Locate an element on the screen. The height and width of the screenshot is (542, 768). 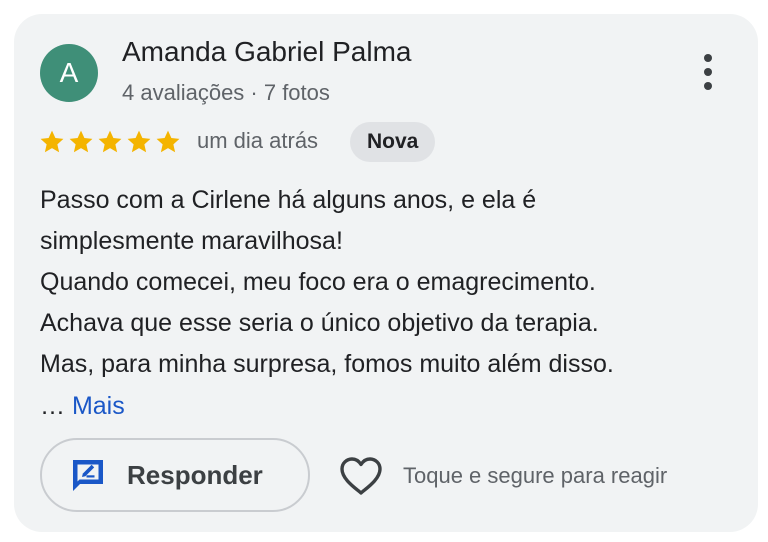
author-name: Amanda Gabriel Palma is located at coordinates (266, 52).